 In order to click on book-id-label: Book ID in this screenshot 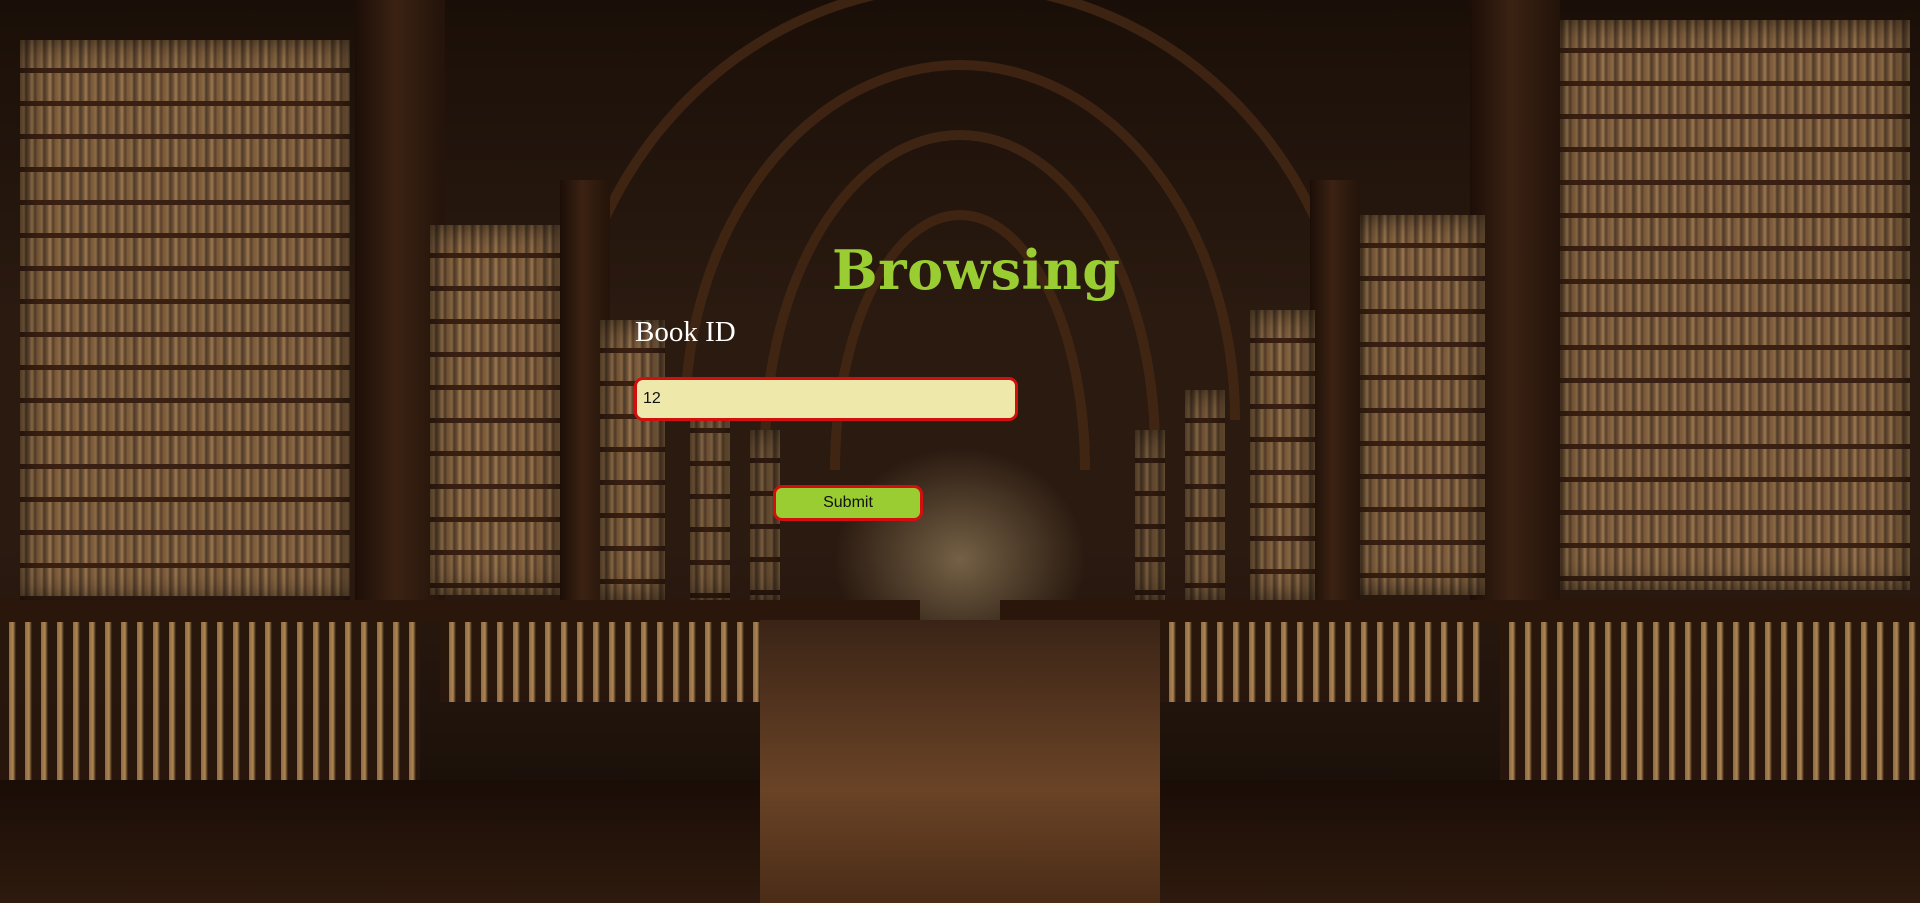, I will do `click(685, 332)`.